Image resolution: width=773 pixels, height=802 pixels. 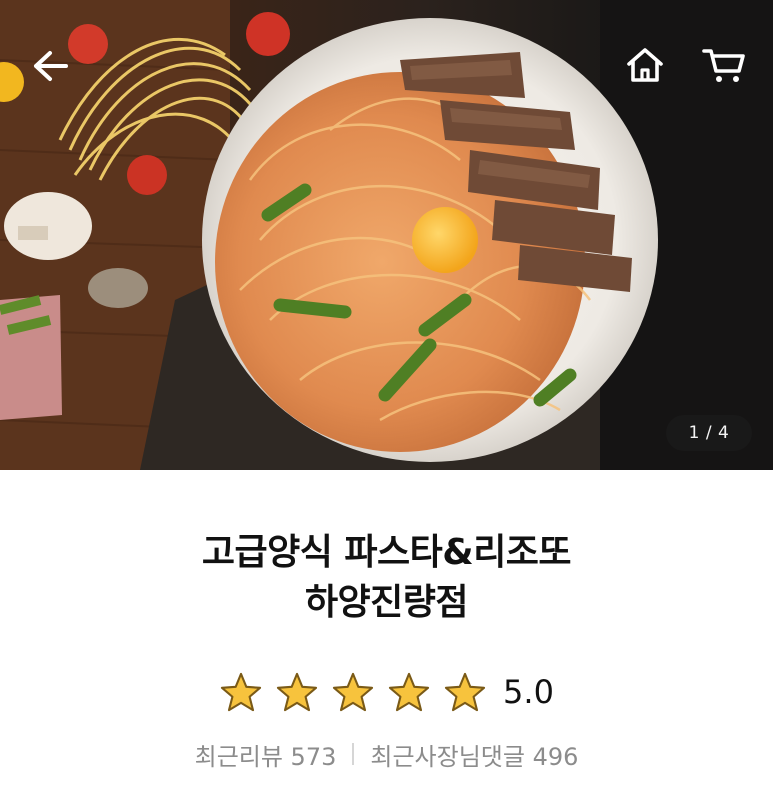 I want to click on rating-score: 5.0, so click(x=528, y=692).